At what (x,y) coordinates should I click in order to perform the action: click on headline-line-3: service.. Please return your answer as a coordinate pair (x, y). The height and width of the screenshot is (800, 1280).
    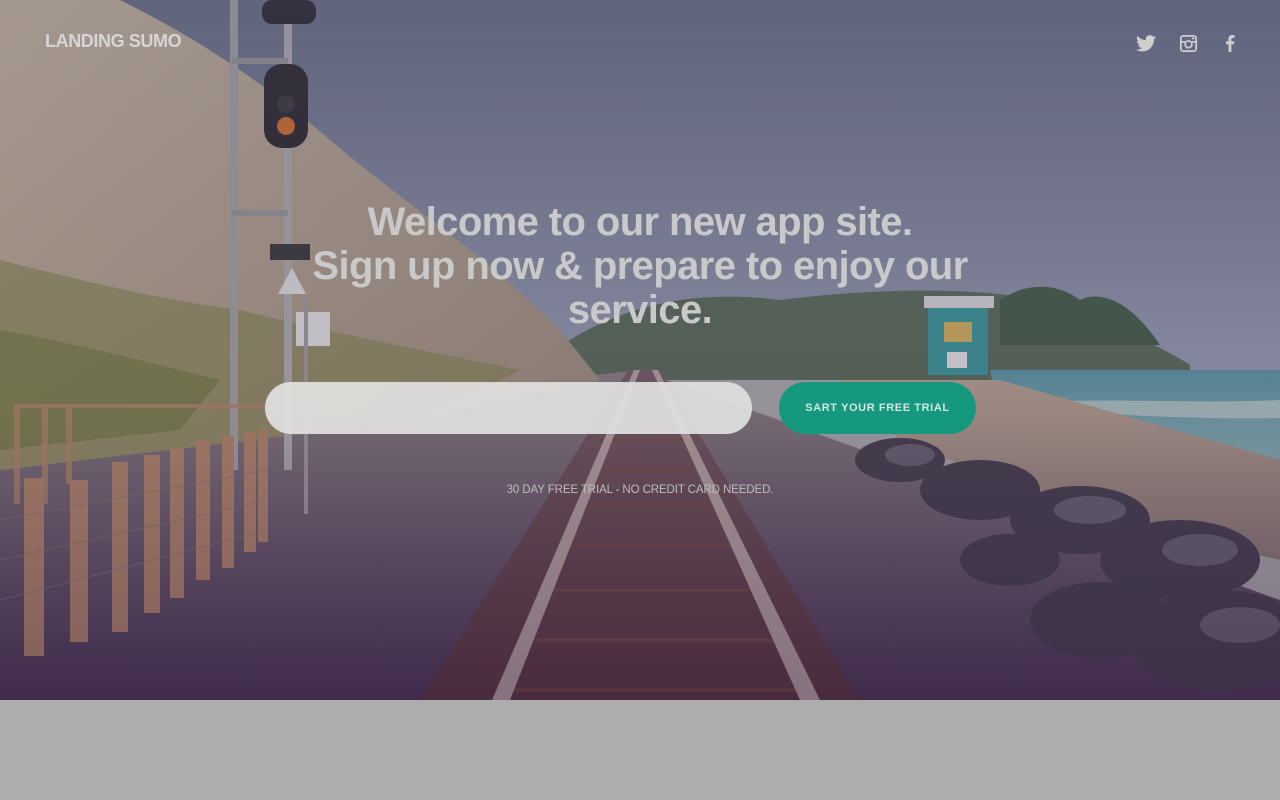
    Looking at the image, I should click on (640, 310).